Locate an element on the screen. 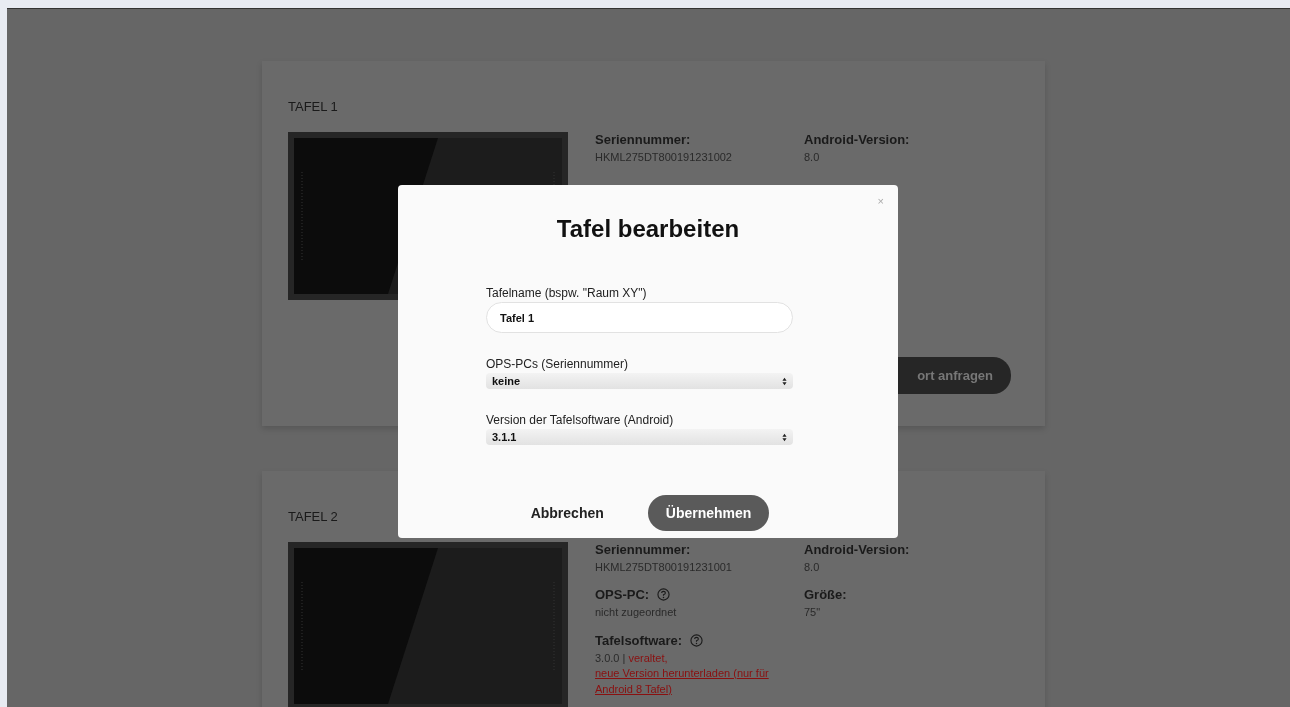  apply-button: Übernehmen is located at coordinates (708, 513).